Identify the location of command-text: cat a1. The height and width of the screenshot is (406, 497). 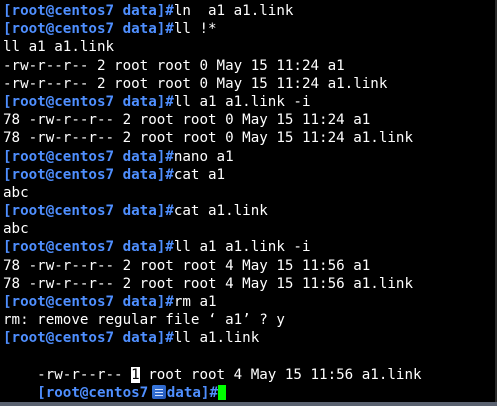
(199, 174).